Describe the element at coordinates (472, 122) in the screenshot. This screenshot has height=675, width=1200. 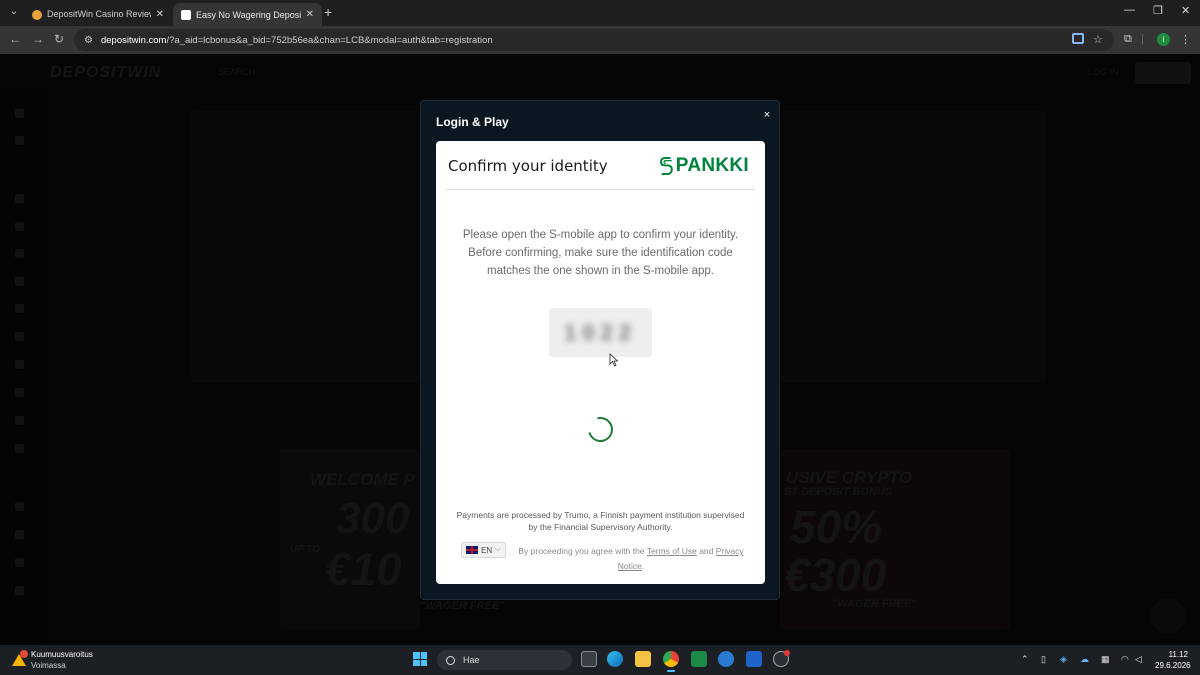
I see `modal-title: Login & Play` at that location.